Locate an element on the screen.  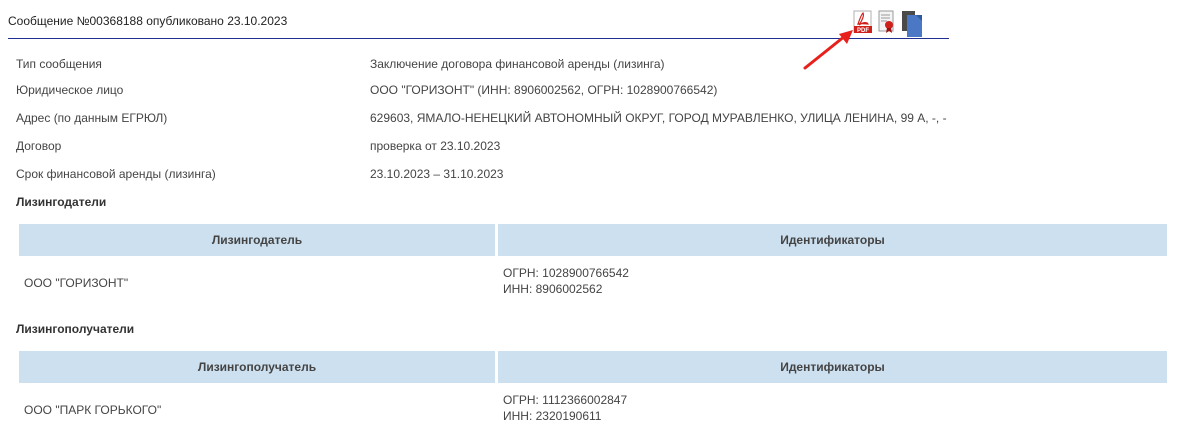
lessee-identifiers: ОГРН: 1112366002847 ИНН: 2320190611 is located at coordinates (565, 408).